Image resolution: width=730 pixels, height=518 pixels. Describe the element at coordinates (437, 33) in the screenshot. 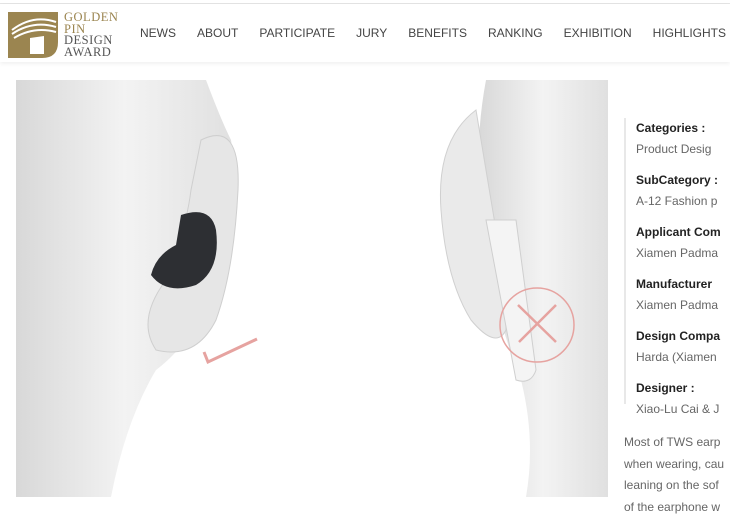

I see `nav-benefits: BENEFITS` at that location.